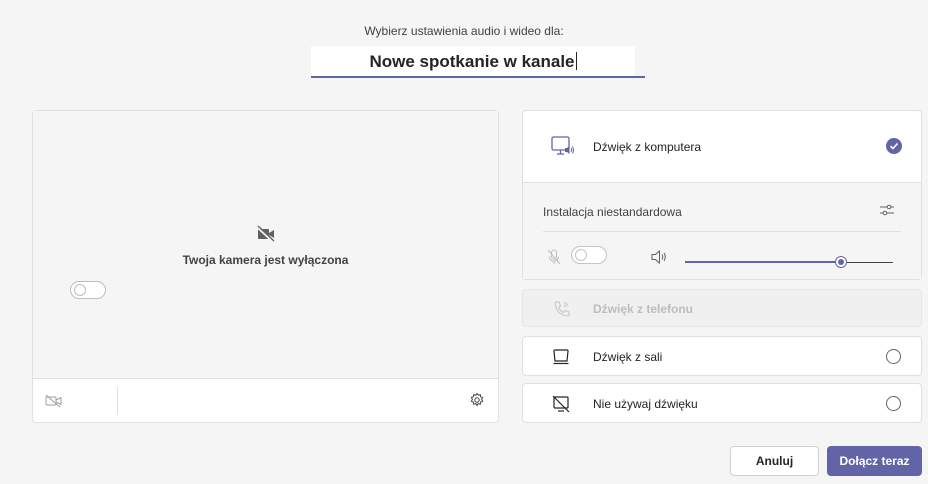 The height and width of the screenshot is (484, 928). What do you see at coordinates (265, 400) in the screenshot?
I see `camera-controls` at bounding box center [265, 400].